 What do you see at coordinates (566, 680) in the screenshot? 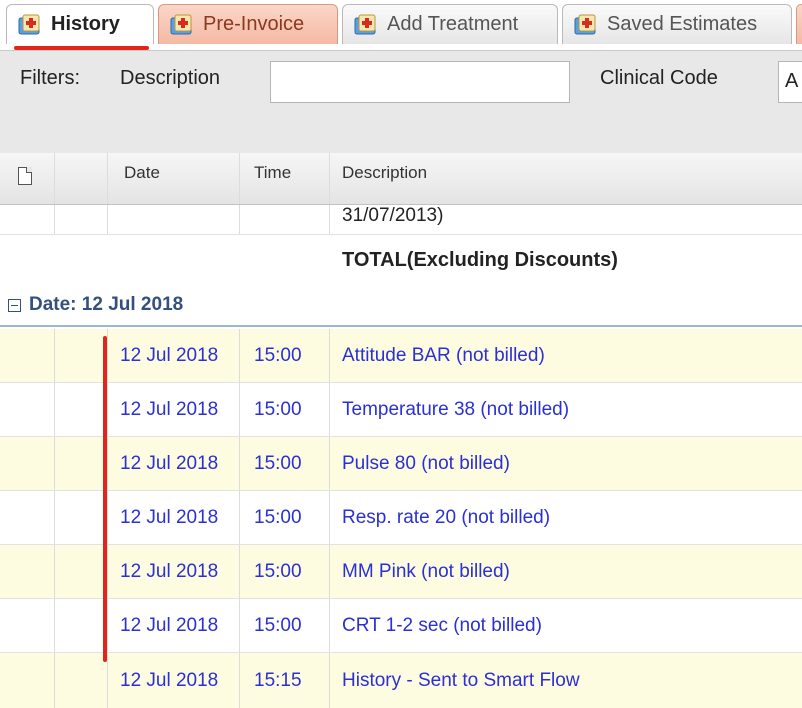
I see `row-description: History - Sent to Smart Flow` at bounding box center [566, 680].